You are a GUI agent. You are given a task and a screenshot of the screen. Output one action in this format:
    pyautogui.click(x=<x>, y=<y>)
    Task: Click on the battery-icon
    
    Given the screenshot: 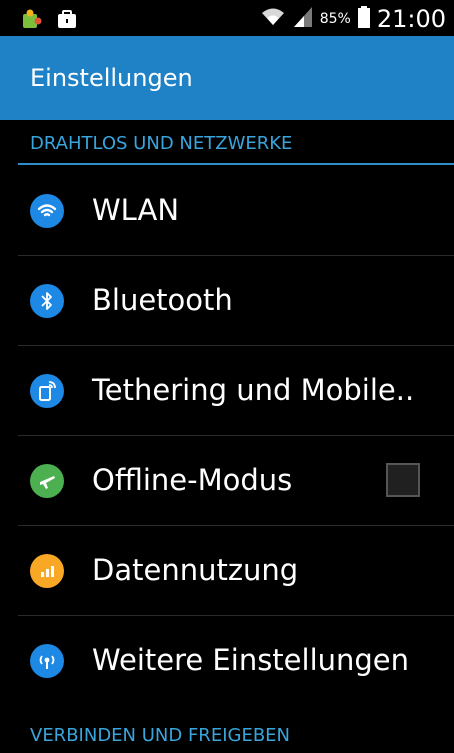 What is the action you would take?
    pyautogui.click(x=364, y=19)
    